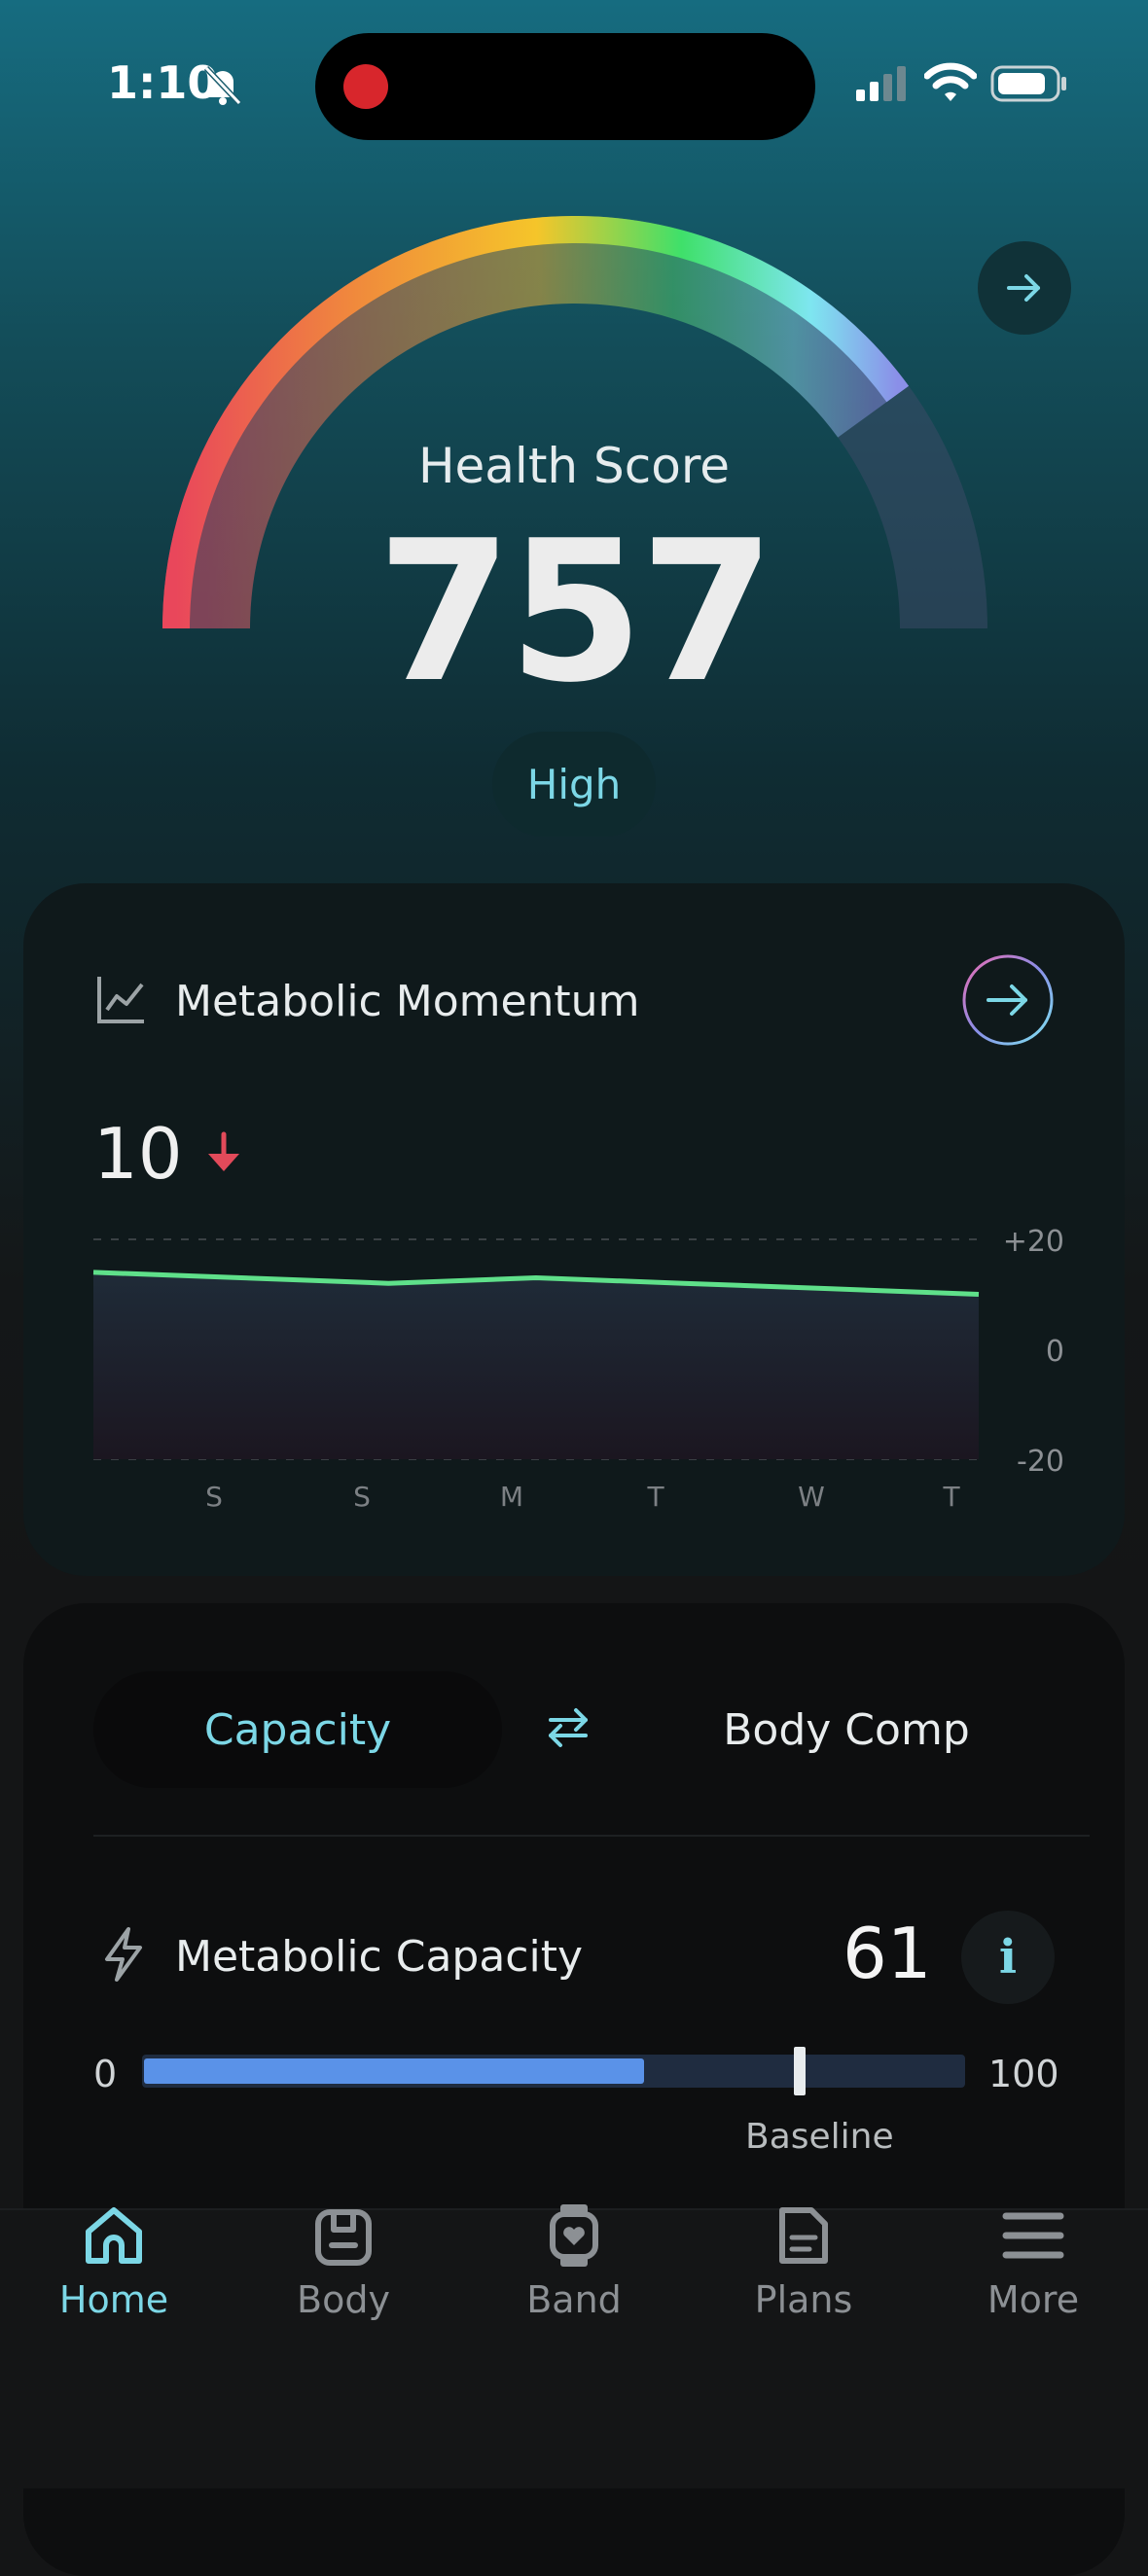 The width and height of the screenshot is (1148, 2576). What do you see at coordinates (887, 1953) in the screenshot?
I see `metabolic-capacity-value: 61` at bounding box center [887, 1953].